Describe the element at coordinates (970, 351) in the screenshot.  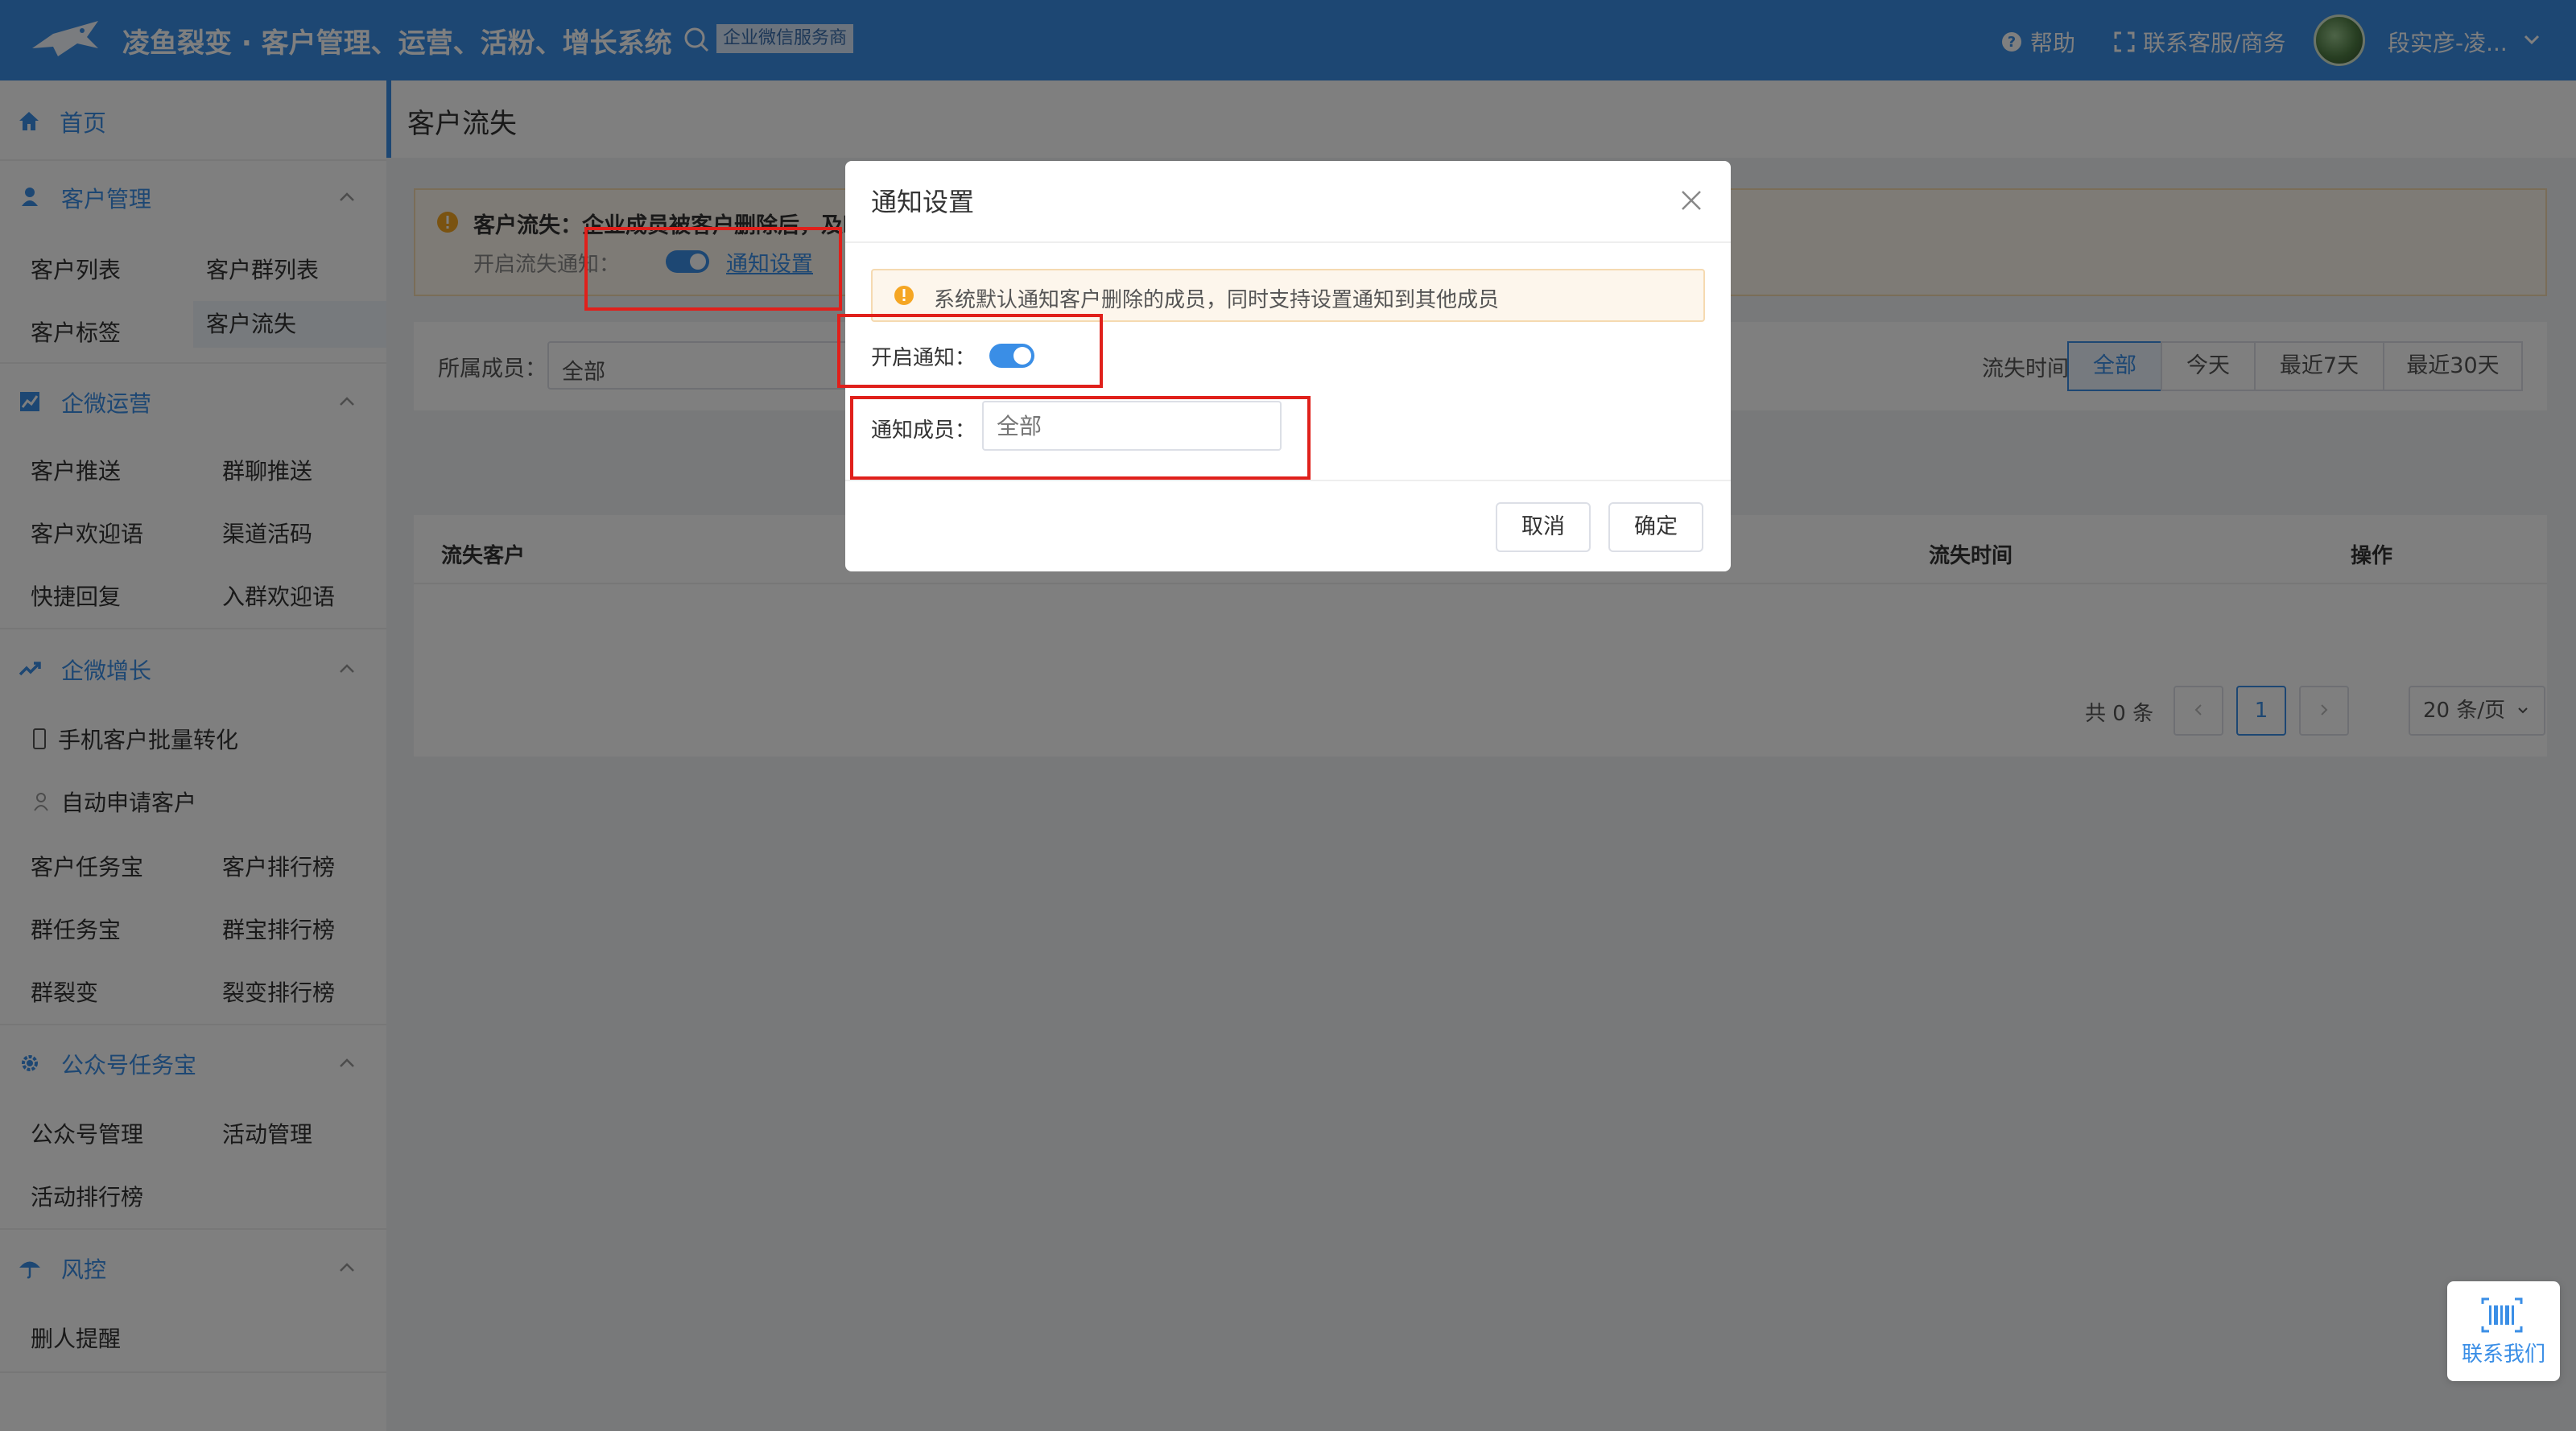
I see `highlight-box-notify-switch` at that location.